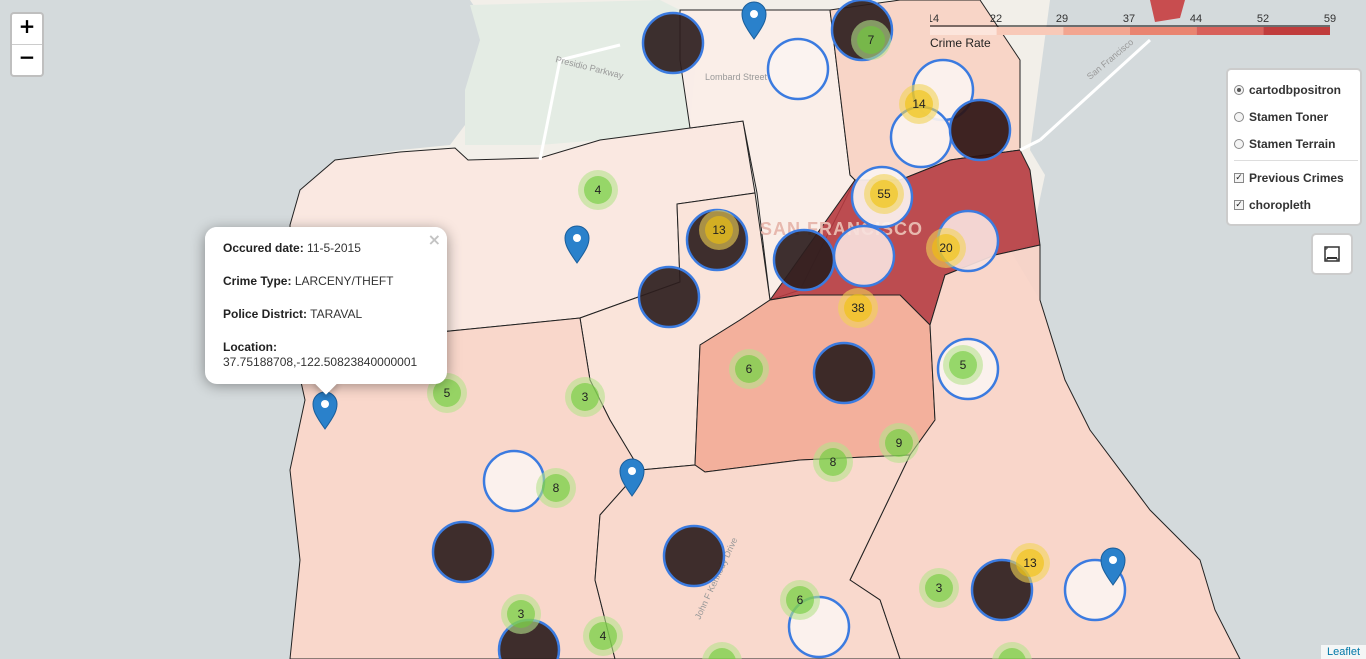 This screenshot has height=659, width=1366. I want to click on popup-type-label: Crime Type:, so click(257, 281).